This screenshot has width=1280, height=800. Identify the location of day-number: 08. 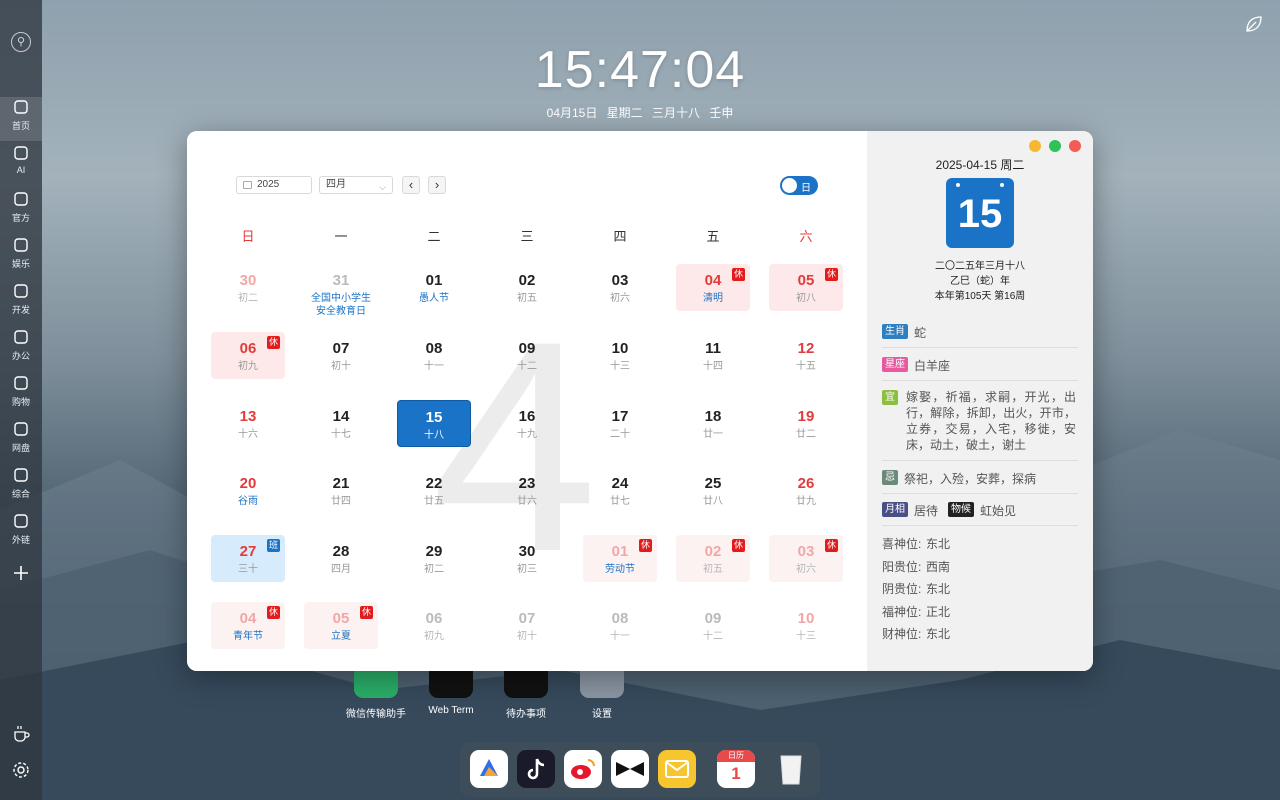
(434, 348).